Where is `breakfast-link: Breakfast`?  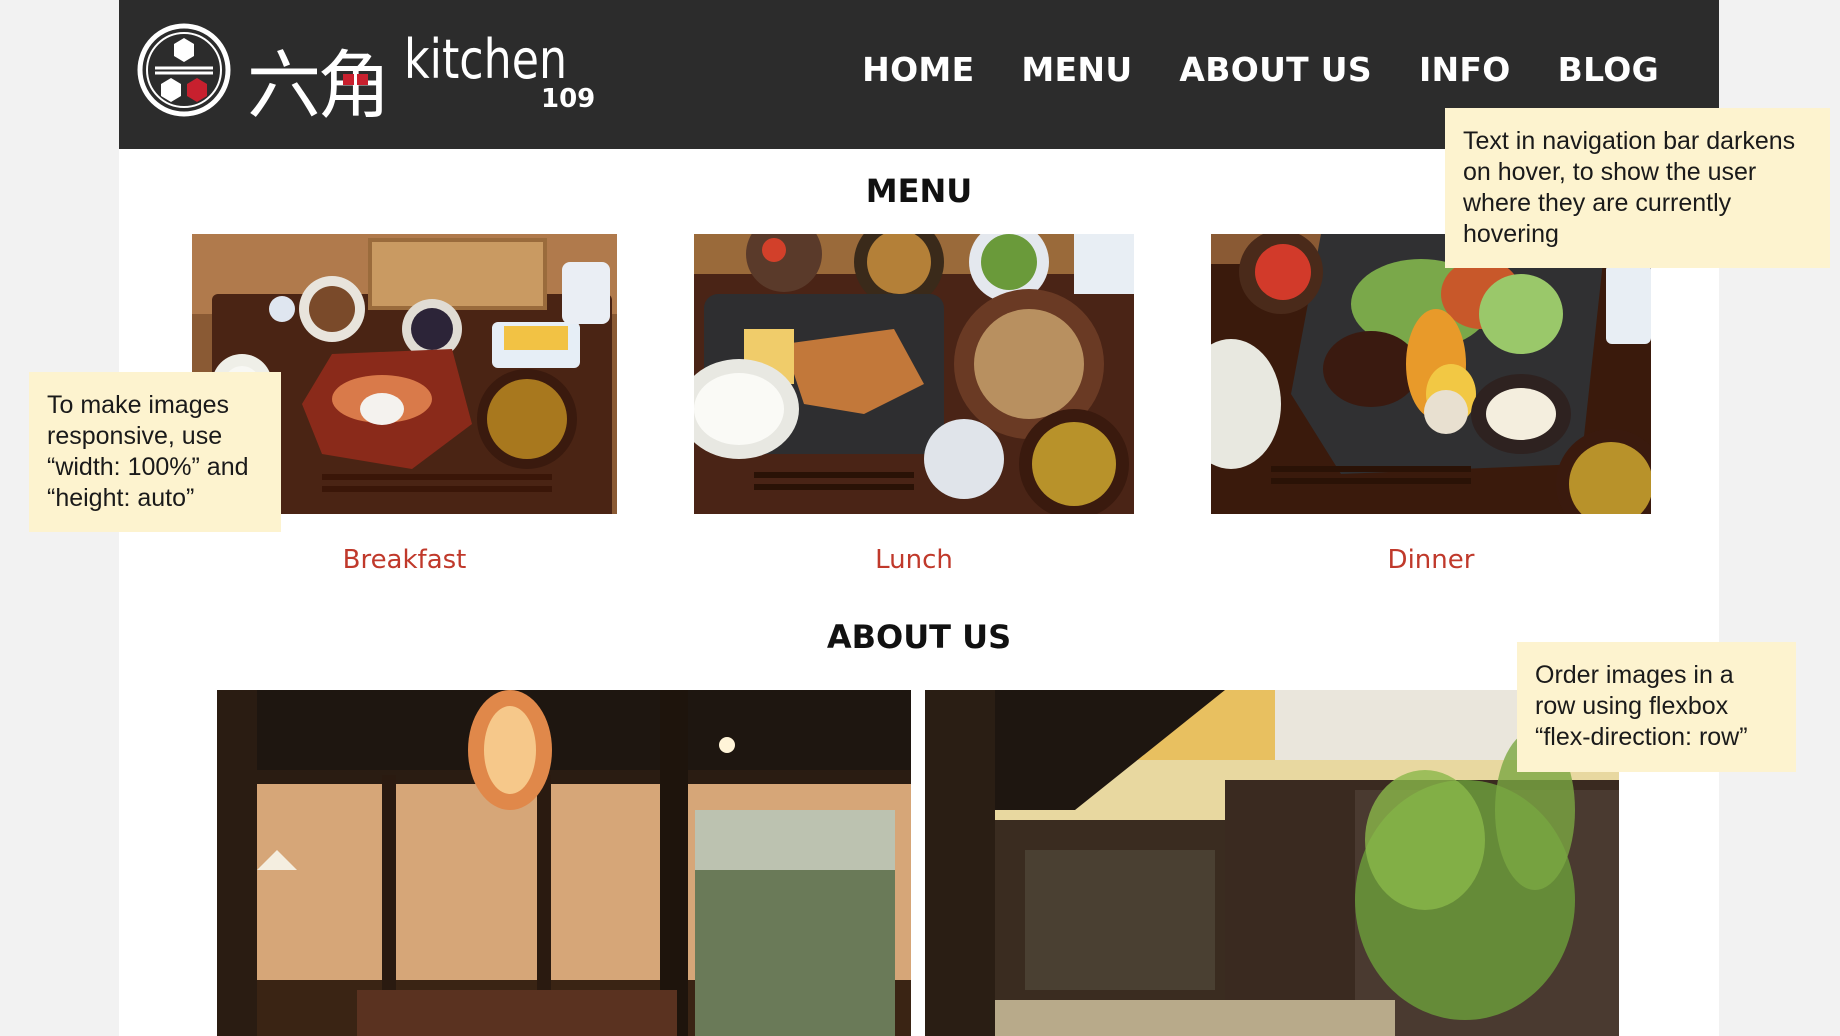
breakfast-link: Breakfast is located at coordinates (404, 560).